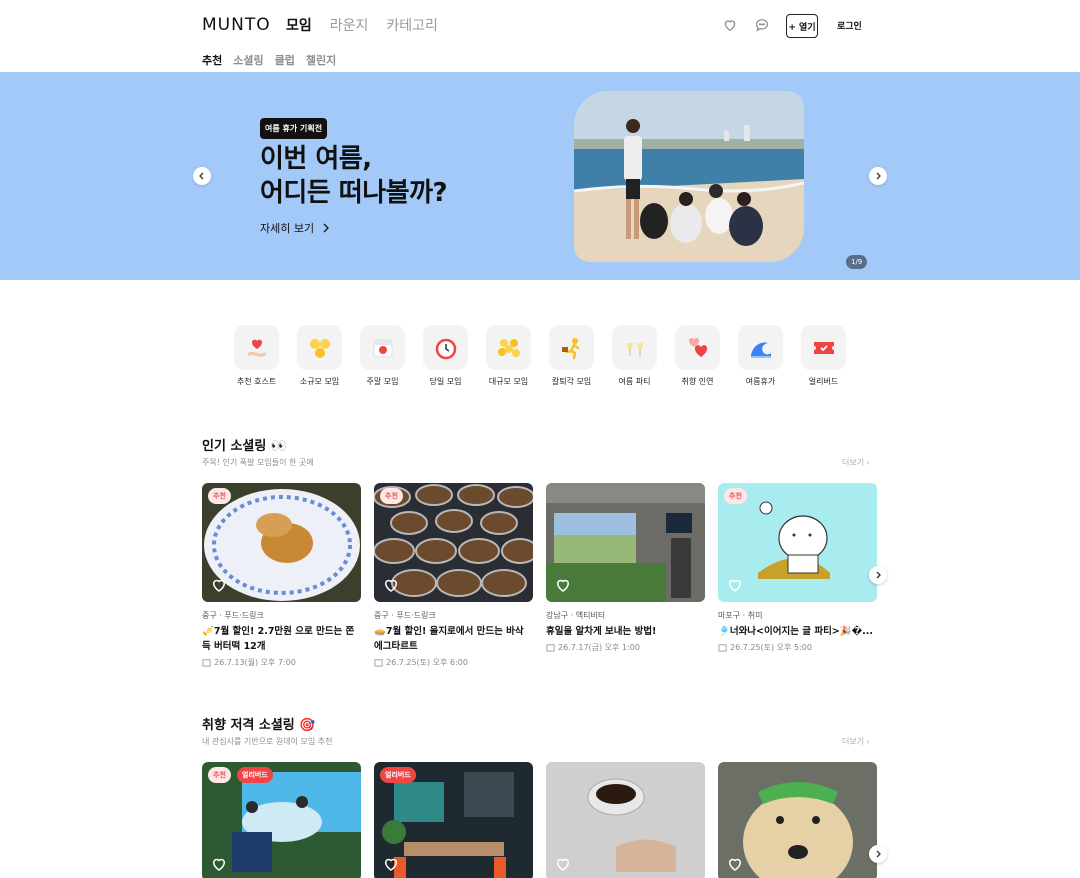 The image size is (1080, 878). I want to click on category-item: 대규모 모임, so click(508, 356).